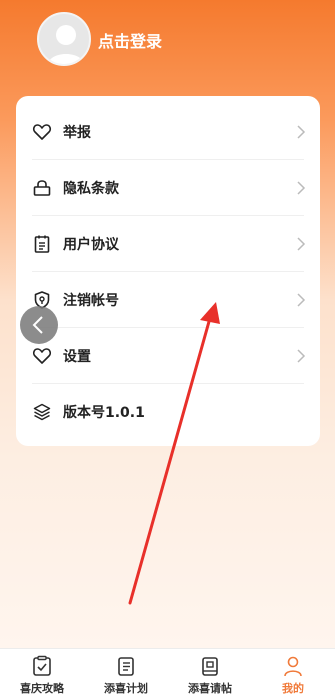 Image resolution: width=335 pixels, height=696 pixels. What do you see at coordinates (42, 688) in the screenshot?
I see `tab-label: 喜庆攻略` at bounding box center [42, 688].